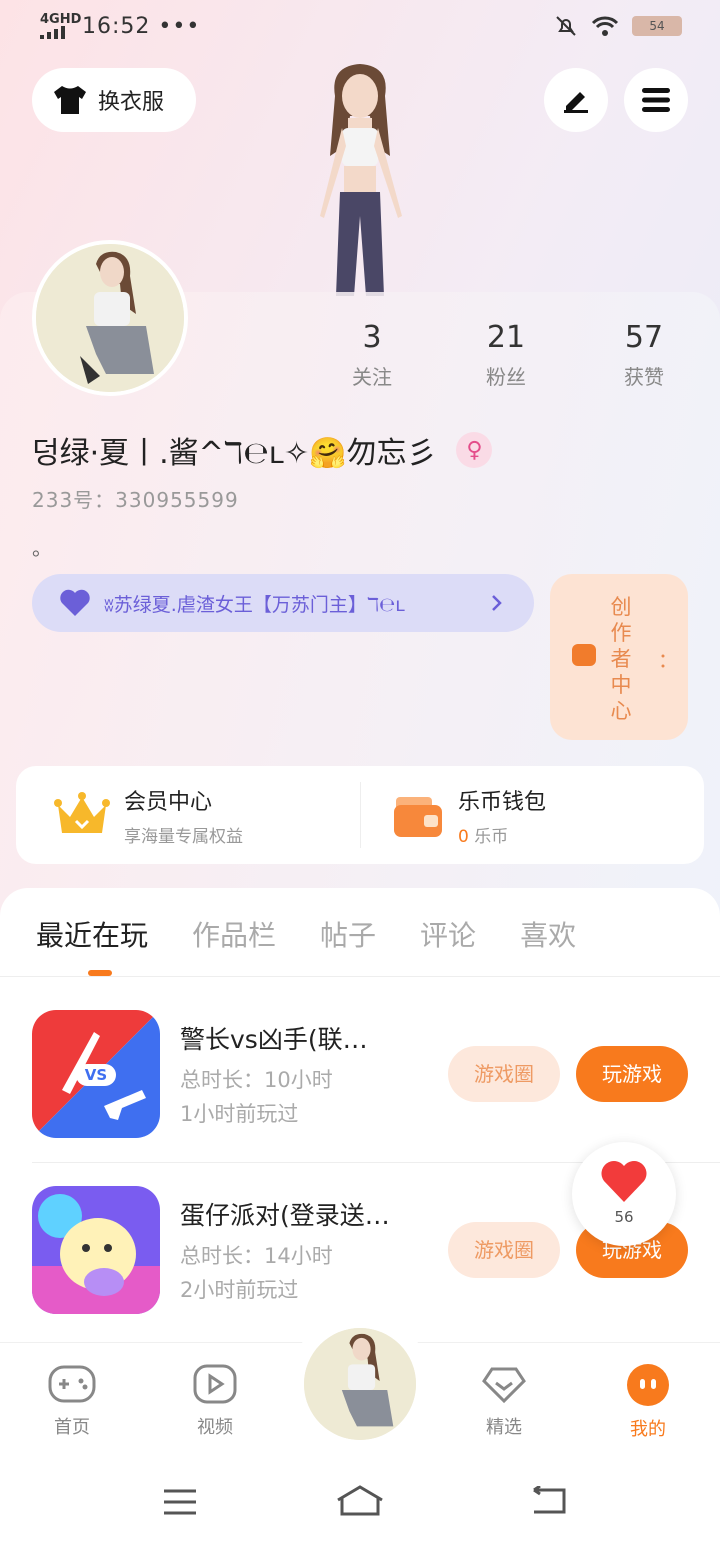 This screenshot has width=720, height=1544. I want to click on creator-center-button: 创作者中心 ：, so click(619, 657).